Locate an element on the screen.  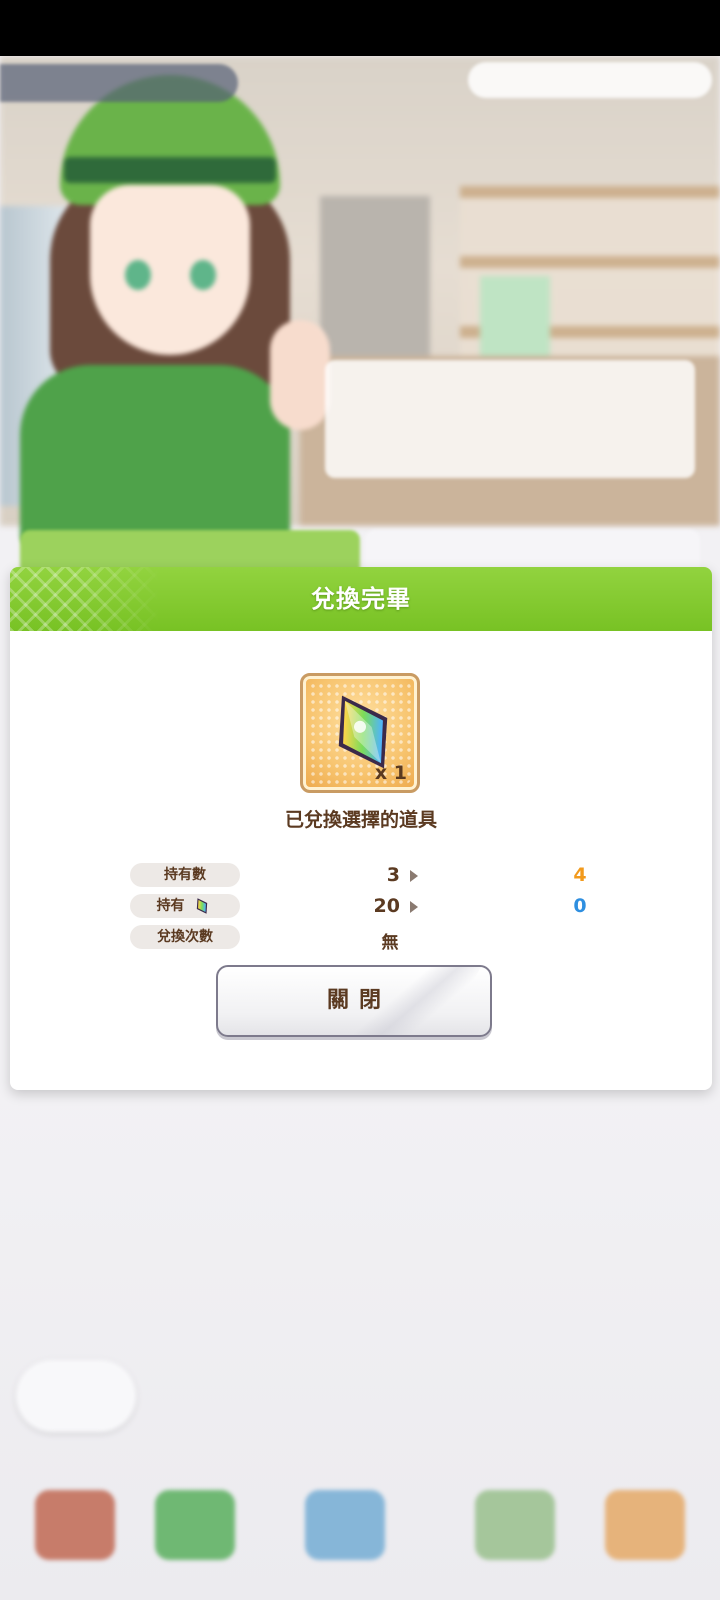
shop-poster is located at coordinates (515, 321).